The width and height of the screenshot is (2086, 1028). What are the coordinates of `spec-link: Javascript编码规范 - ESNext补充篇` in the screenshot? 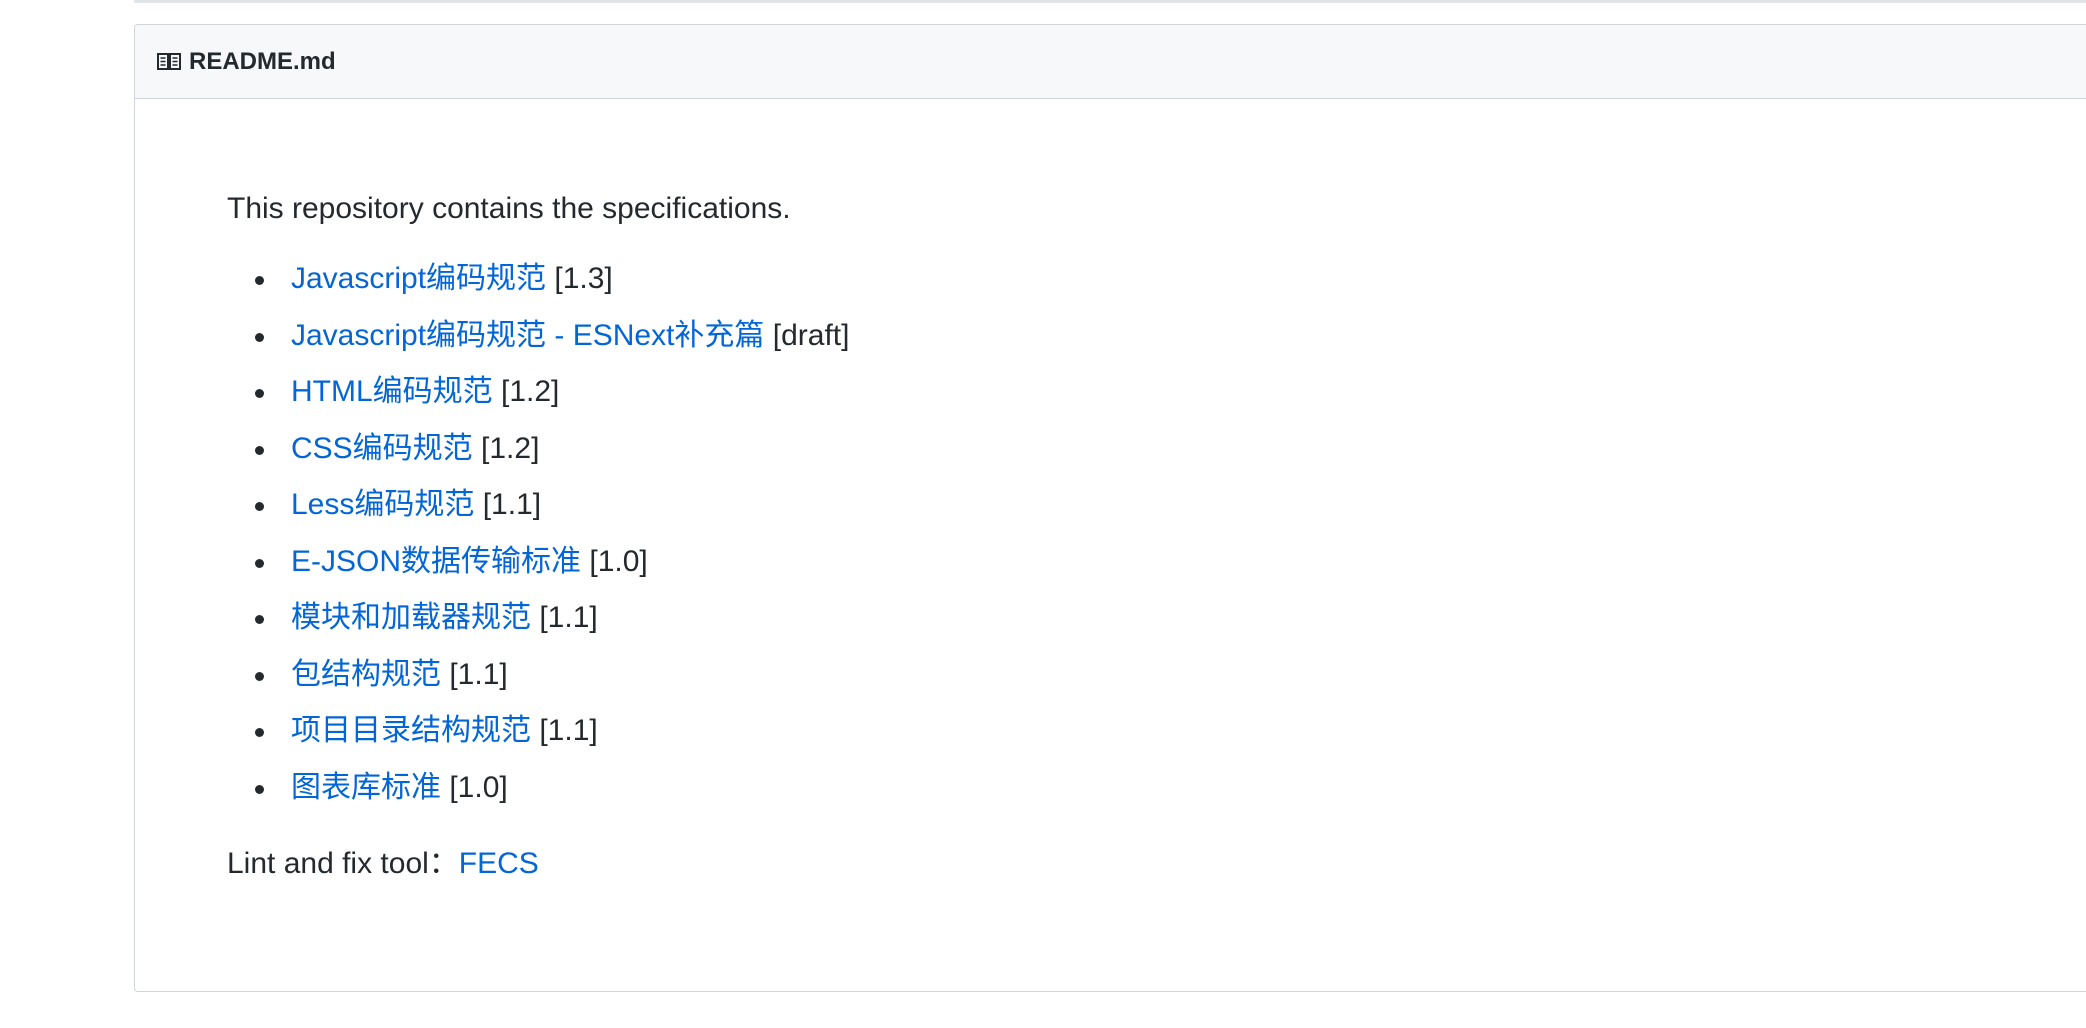 It's located at (527, 335).